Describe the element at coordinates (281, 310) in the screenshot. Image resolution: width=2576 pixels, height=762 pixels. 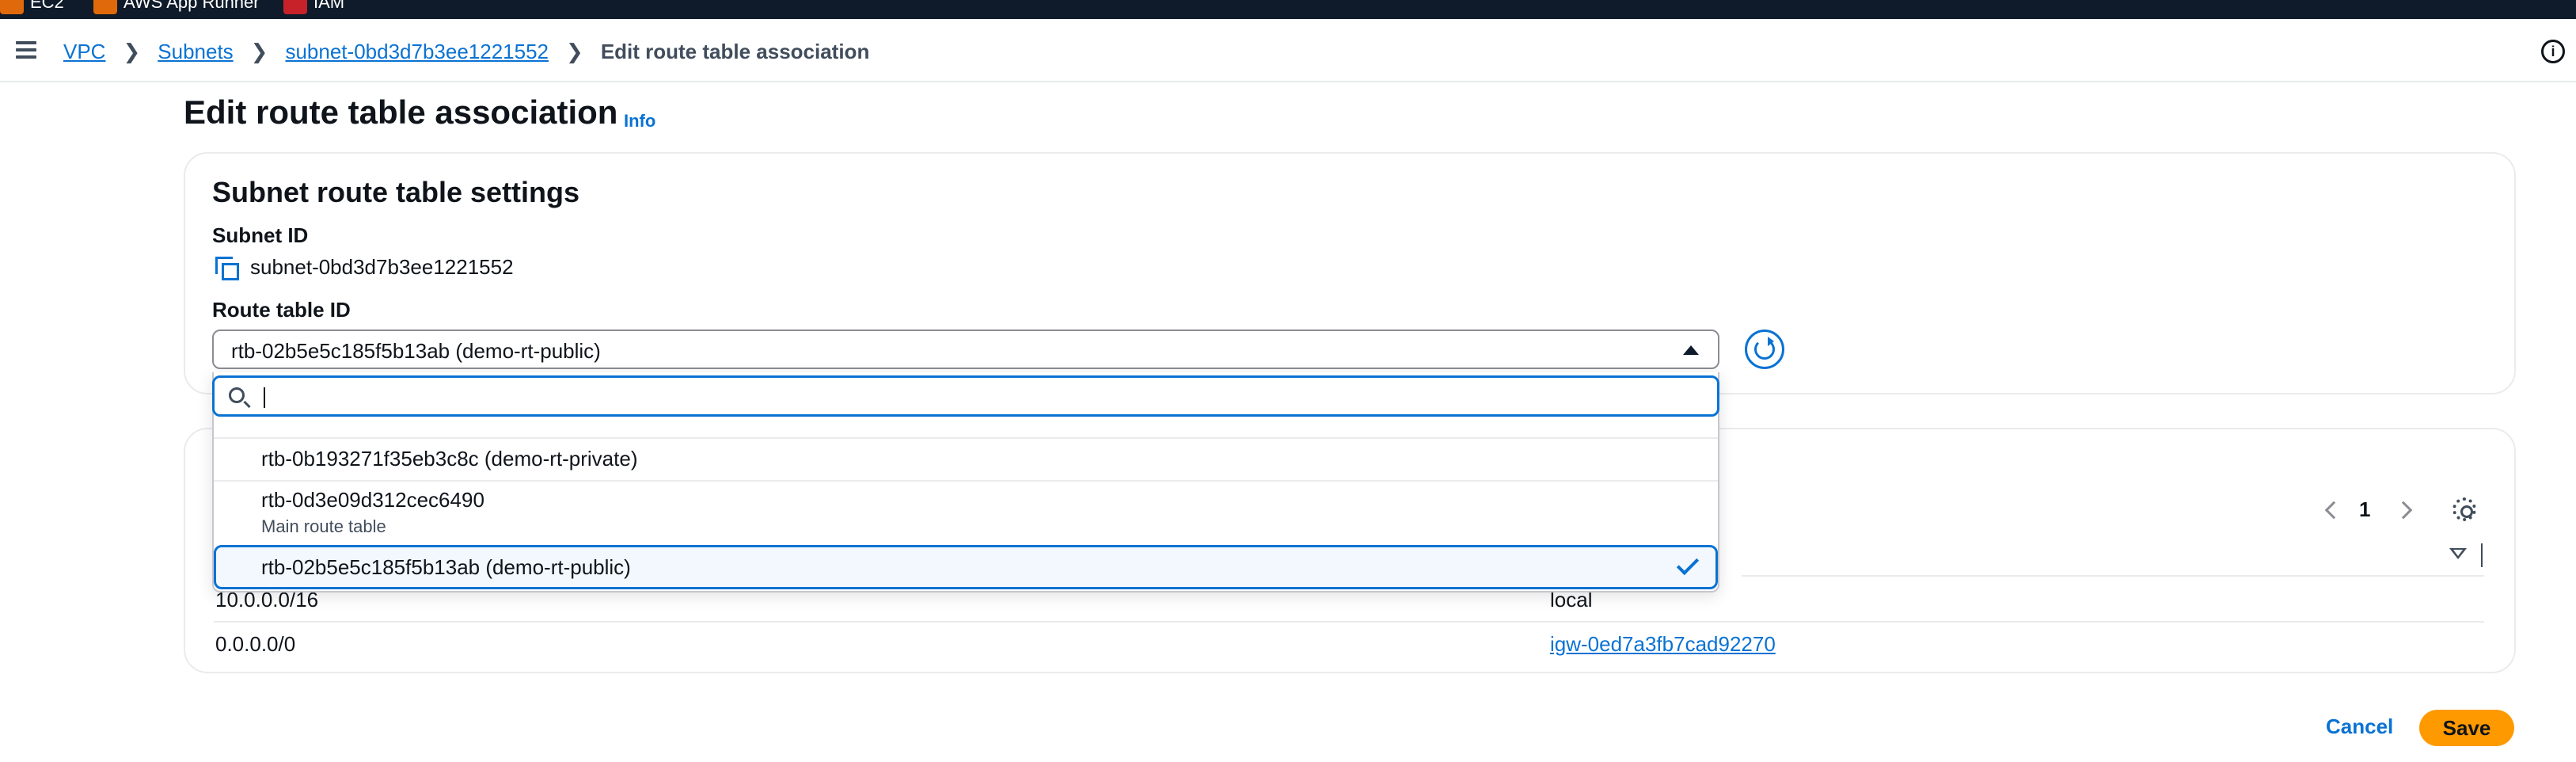
I see `route-table-id-label: Route table ID` at that location.